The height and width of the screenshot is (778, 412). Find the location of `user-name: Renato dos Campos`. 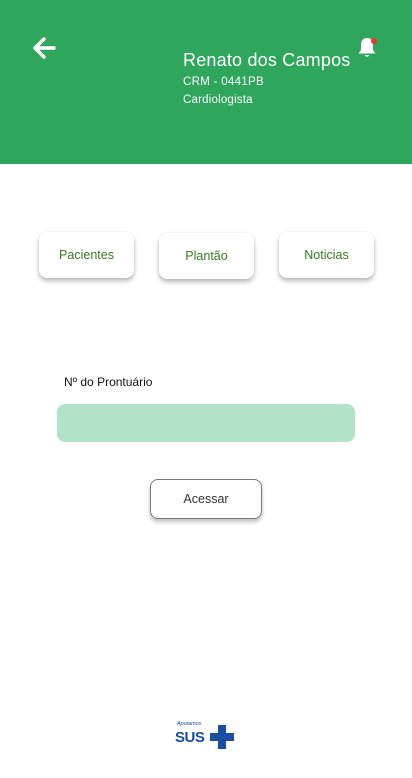

user-name: Renato dos Campos is located at coordinates (267, 60).